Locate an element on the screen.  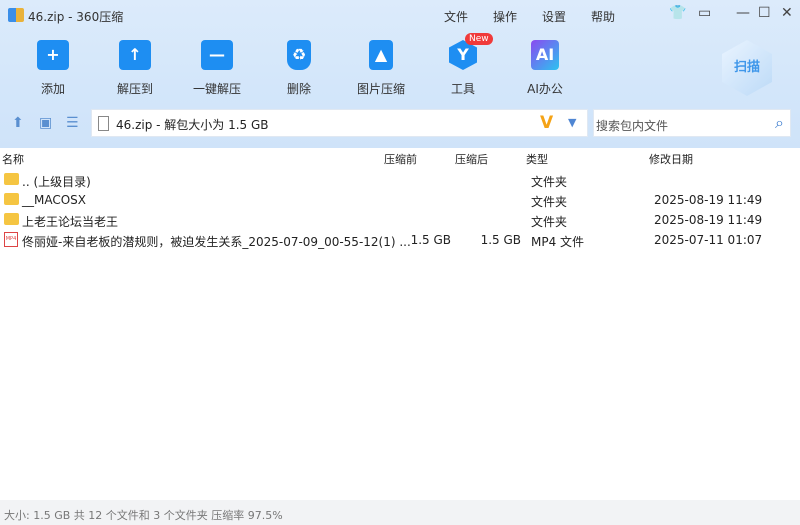
table-row: .. (上级目录) 文件夹 is located at coordinates (400, 180).